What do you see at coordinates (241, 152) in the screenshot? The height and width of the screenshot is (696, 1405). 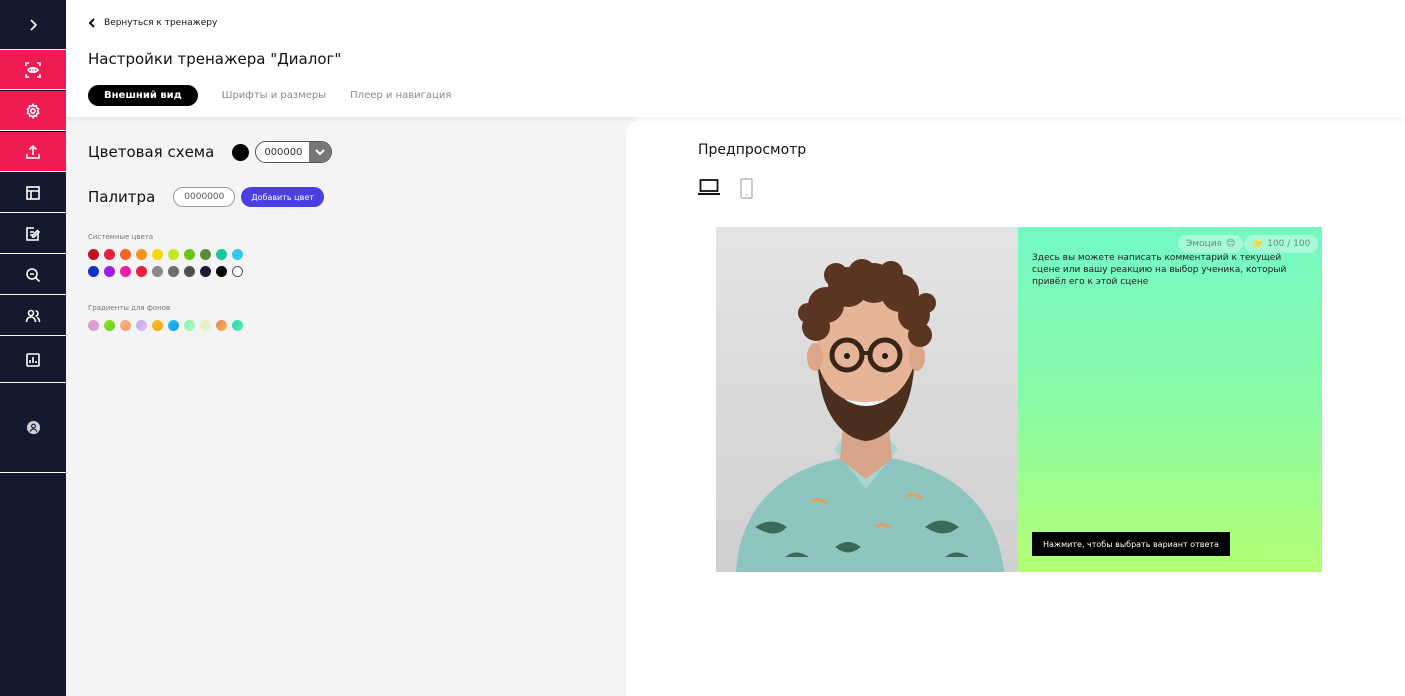 I see `color-scheme-swatch` at bounding box center [241, 152].